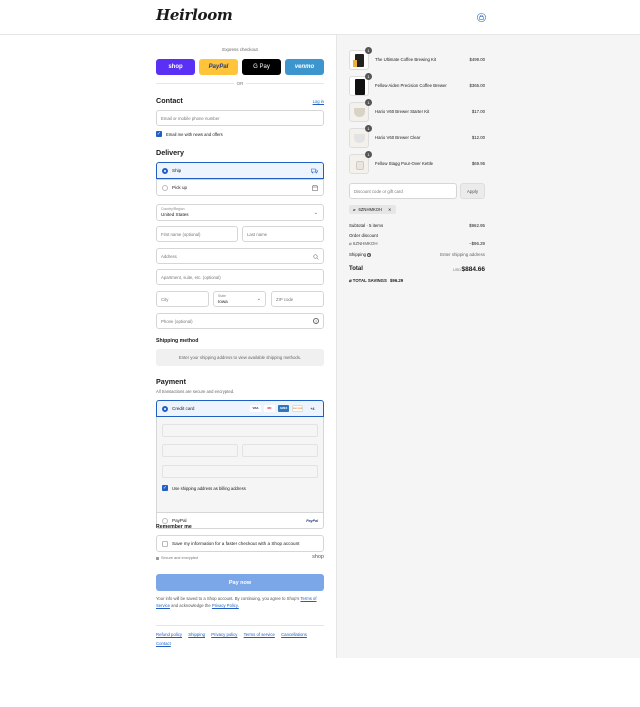  Describe the element at coordinates (240, 408) in the screenshot. I see `credit-card-option: Credit card VISA MC AMEX DISCOVER +4` at that location.